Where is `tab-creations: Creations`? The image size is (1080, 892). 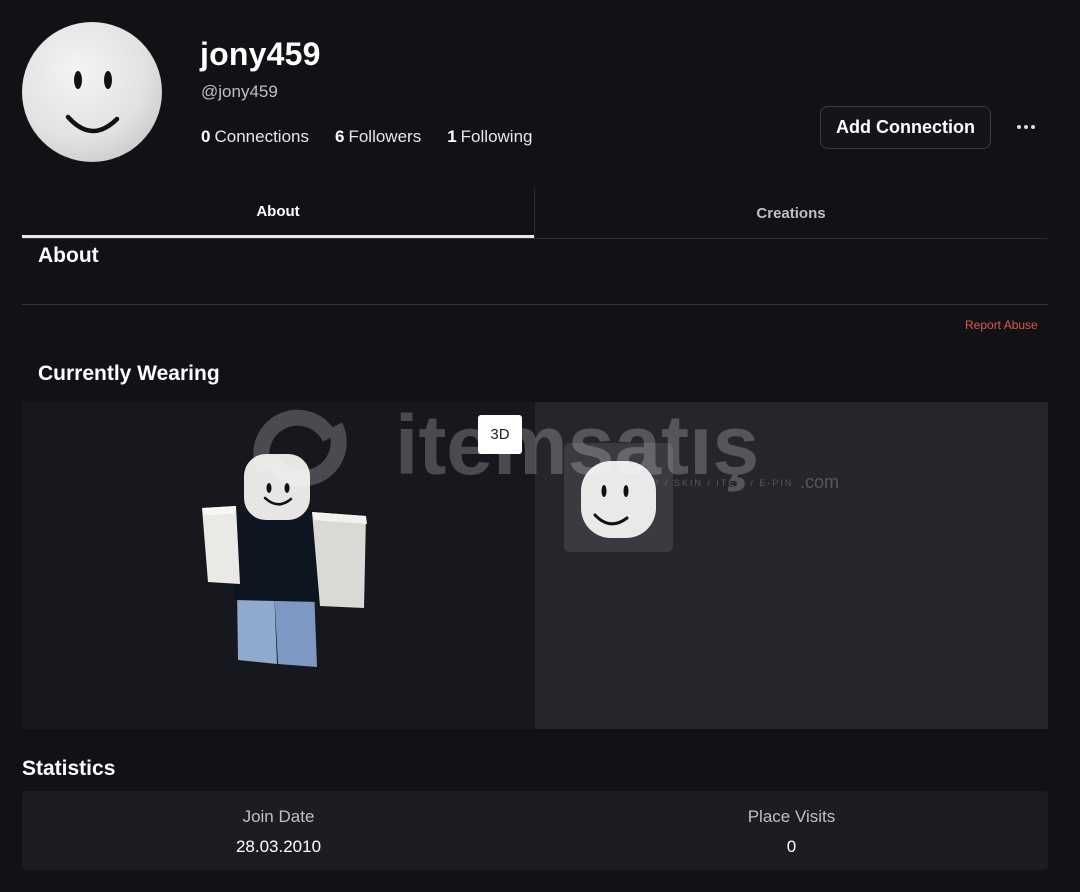
tab-creations: Creations is located at coordinates (790, 213).